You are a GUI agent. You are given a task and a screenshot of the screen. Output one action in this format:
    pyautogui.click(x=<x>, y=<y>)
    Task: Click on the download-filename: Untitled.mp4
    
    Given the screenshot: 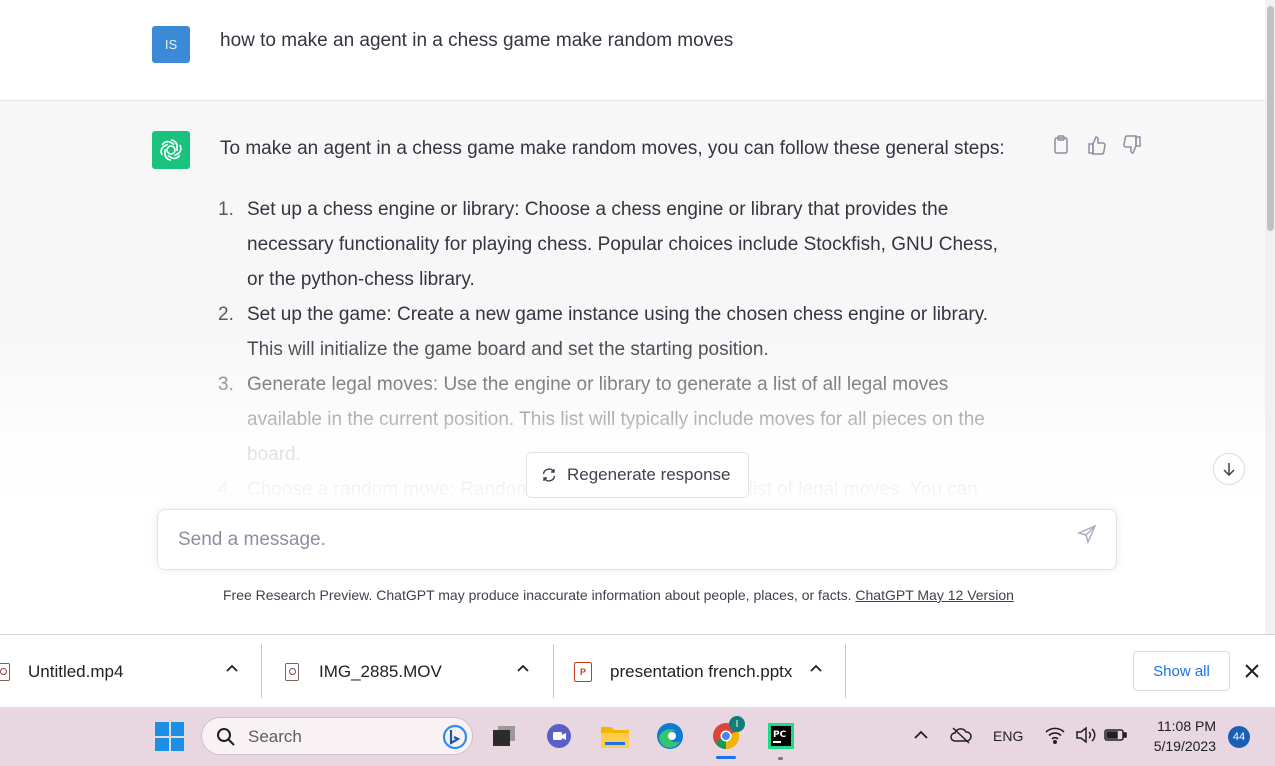 What is the action you would take?
    pyautogui.click(x=76, y=671)
    